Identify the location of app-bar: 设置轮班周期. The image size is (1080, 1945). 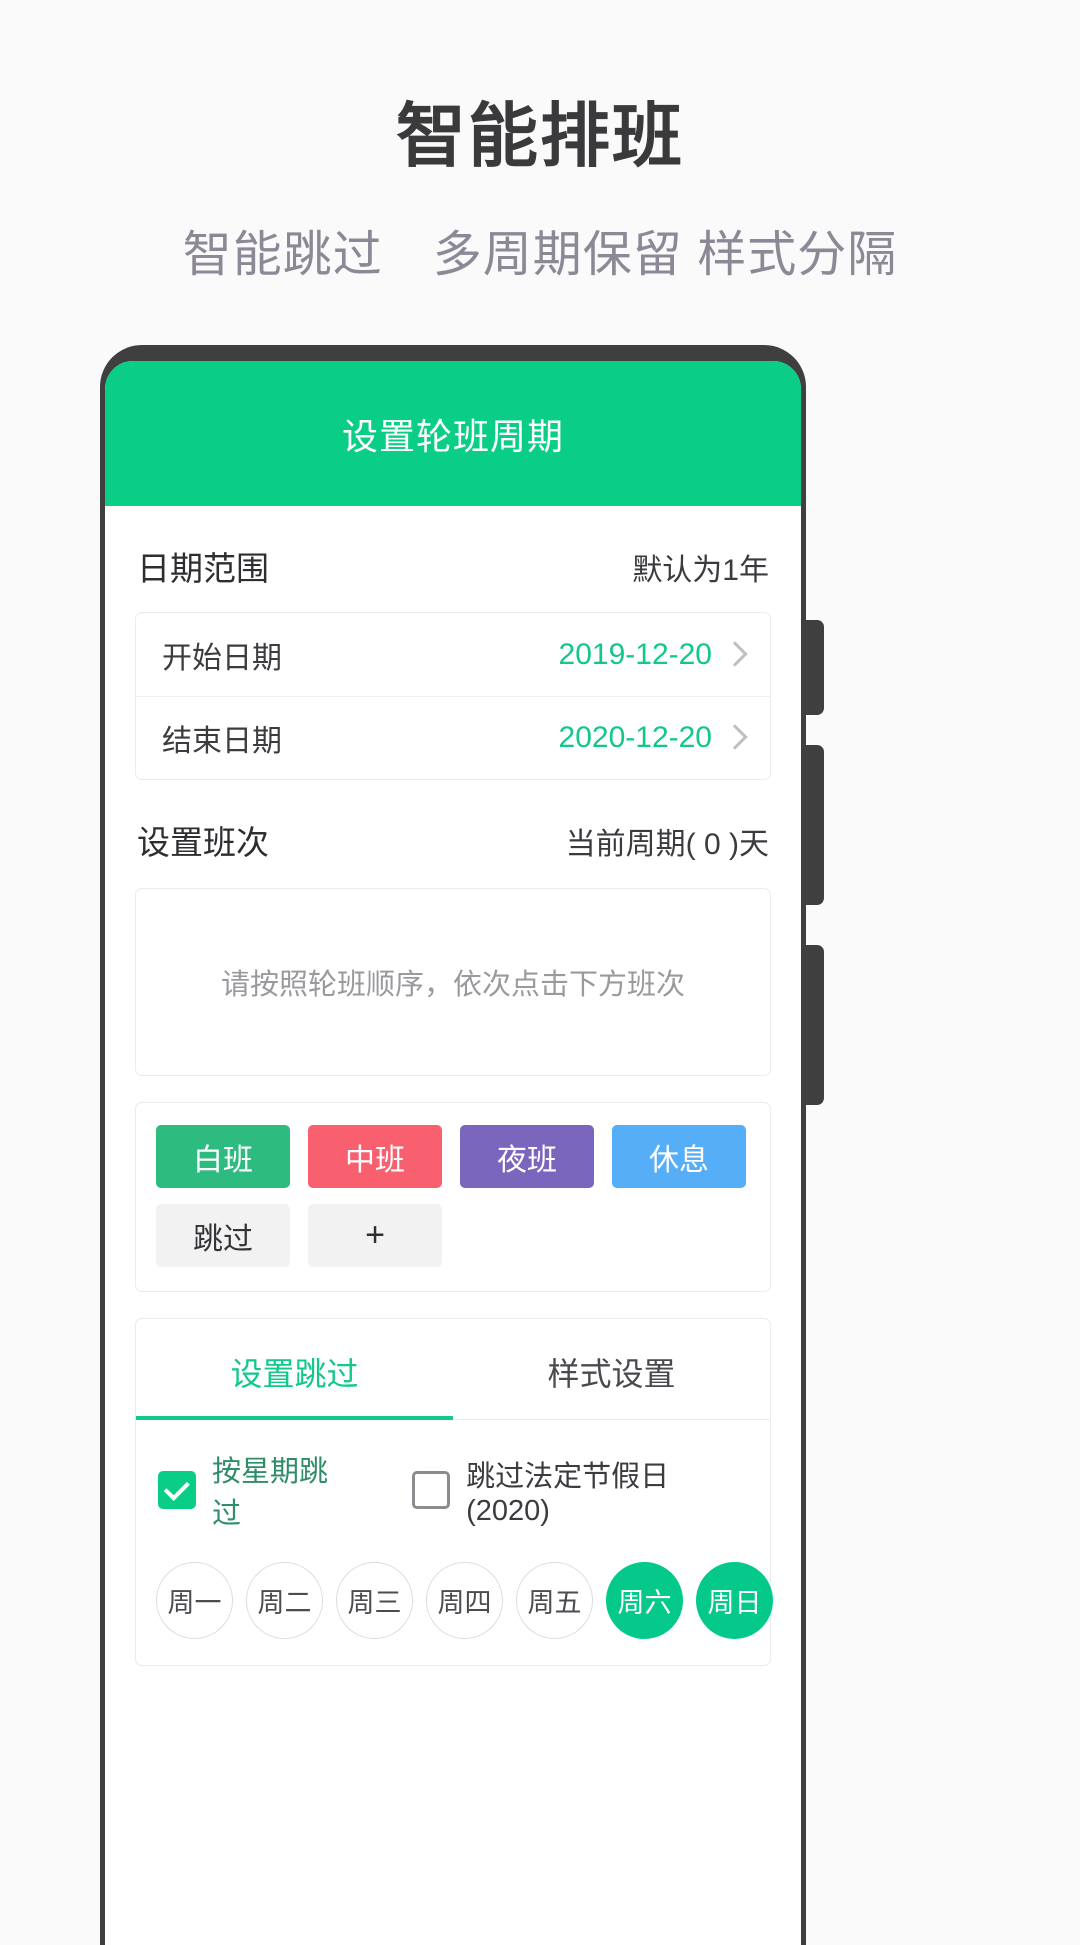
(453, 433).